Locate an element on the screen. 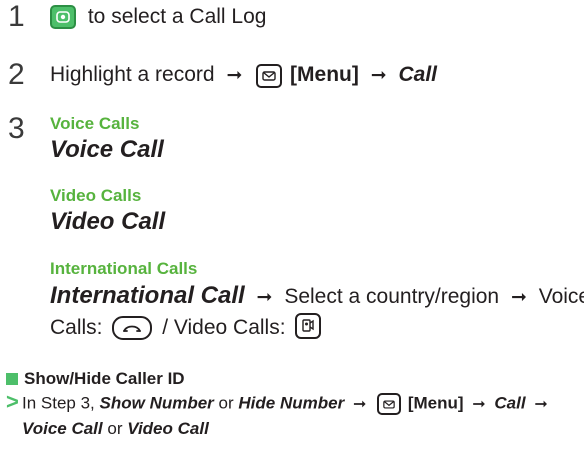 Image resolution: width=584 pixels, height=453 pixels. voice-text: Voice is located at coordinates (561, 296).